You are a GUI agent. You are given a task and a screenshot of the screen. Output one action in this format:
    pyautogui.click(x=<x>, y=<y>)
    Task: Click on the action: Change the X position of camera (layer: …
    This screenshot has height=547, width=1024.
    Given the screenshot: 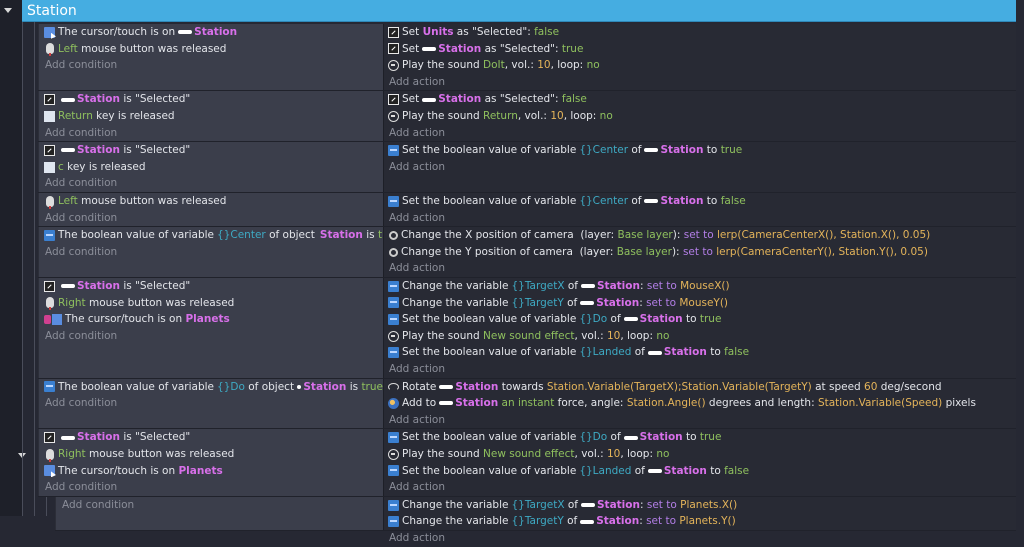 What is the action you would take?
    pyautogui.click(x=702, y=235)
    